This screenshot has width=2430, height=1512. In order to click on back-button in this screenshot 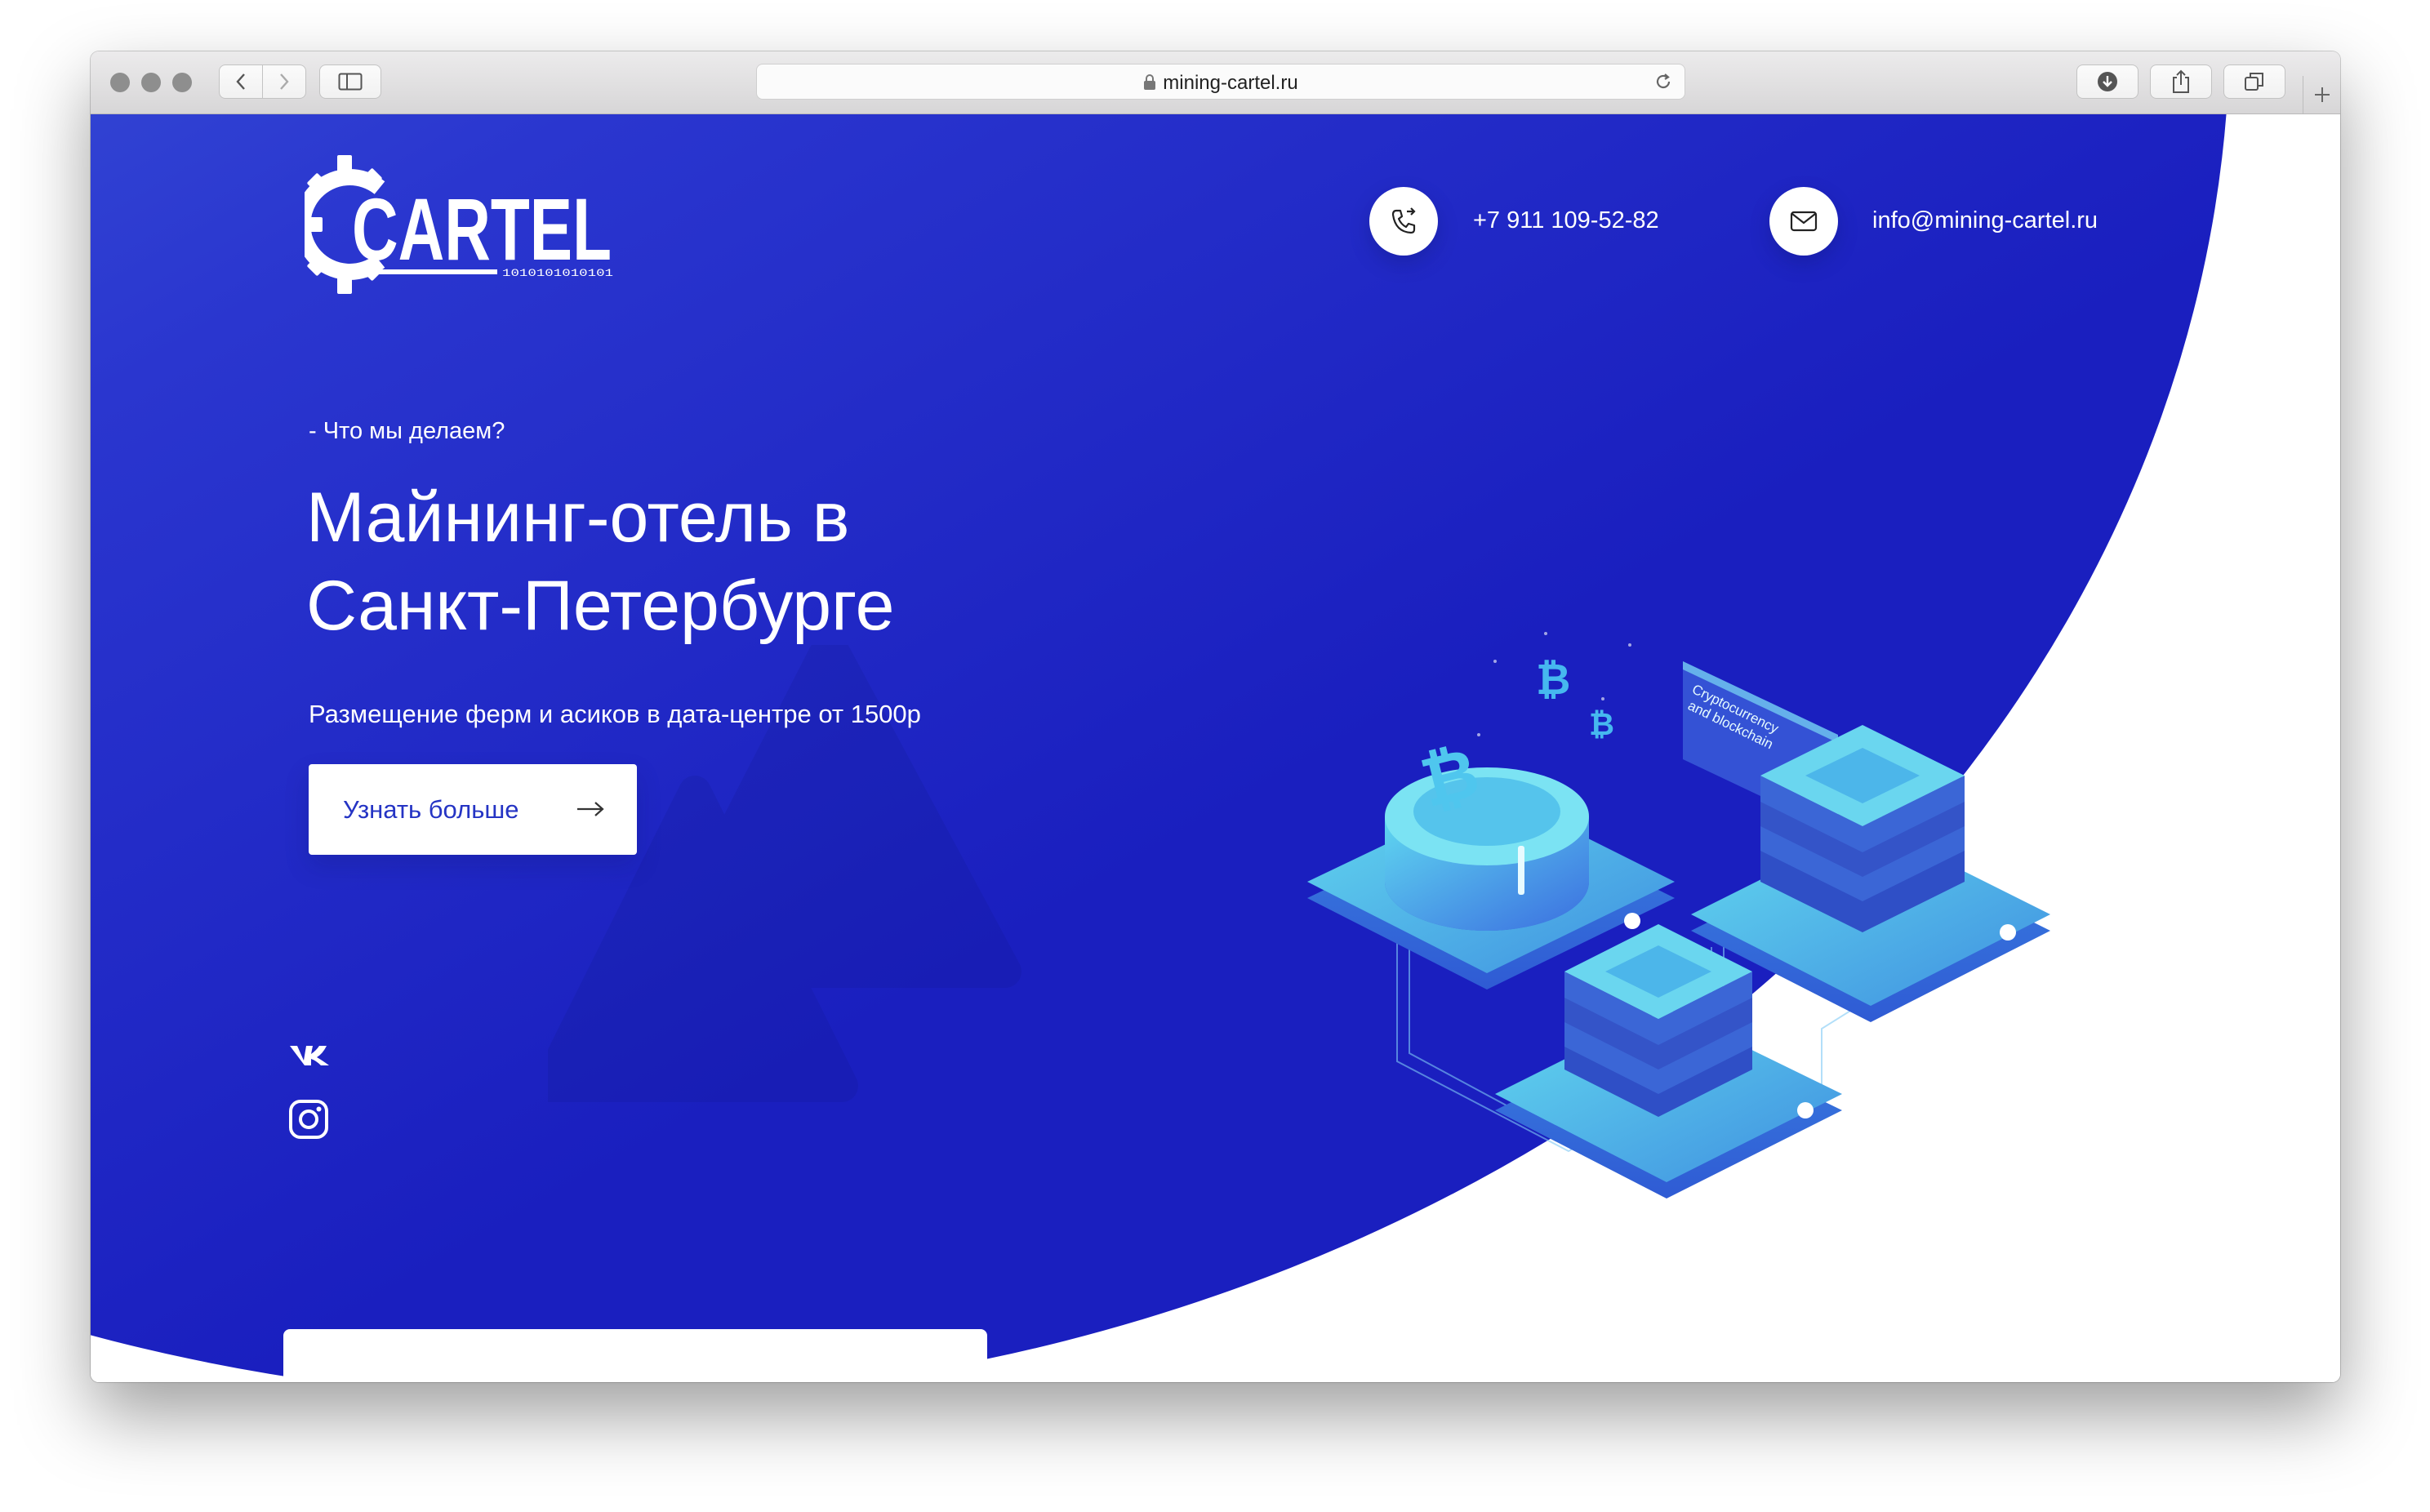, I will do `click(241, 82)`.